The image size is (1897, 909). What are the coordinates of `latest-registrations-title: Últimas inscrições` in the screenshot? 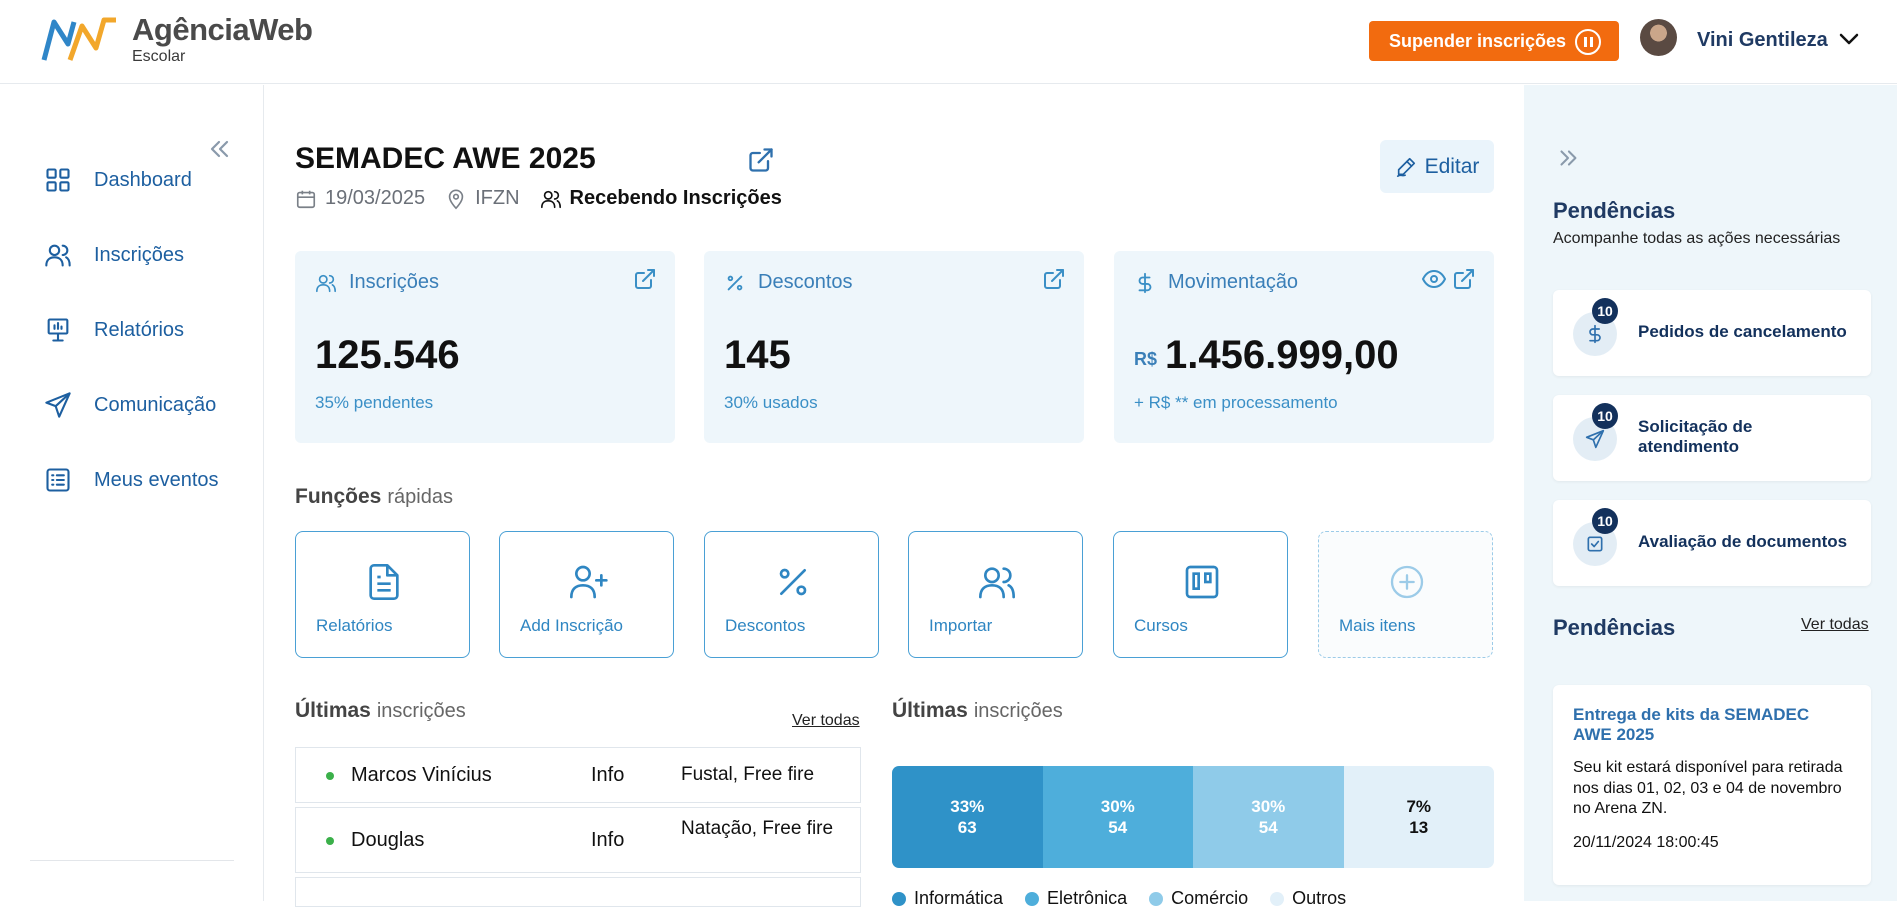 It's located at (380, 710).